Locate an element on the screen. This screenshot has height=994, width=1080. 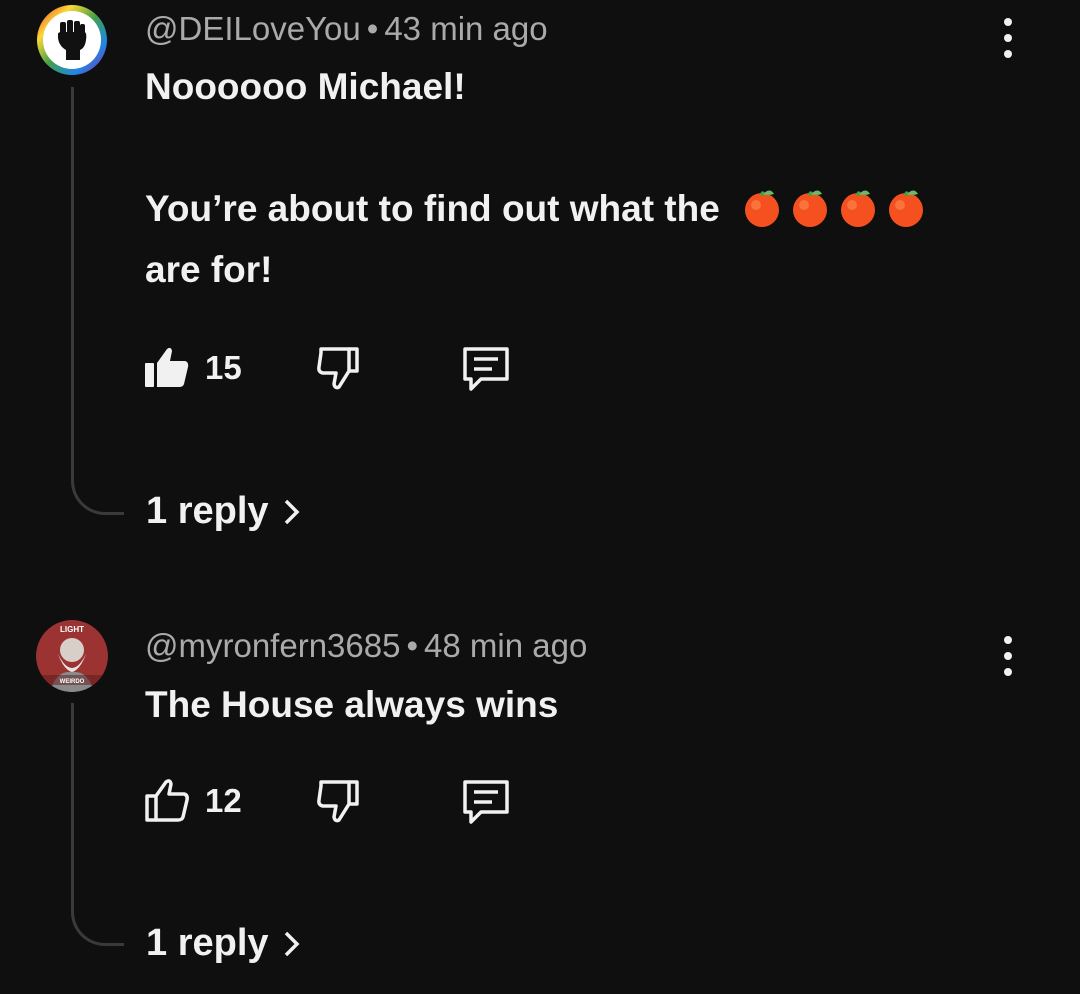
thumbs-up-filled-icon is located at coordinates (167, 367).